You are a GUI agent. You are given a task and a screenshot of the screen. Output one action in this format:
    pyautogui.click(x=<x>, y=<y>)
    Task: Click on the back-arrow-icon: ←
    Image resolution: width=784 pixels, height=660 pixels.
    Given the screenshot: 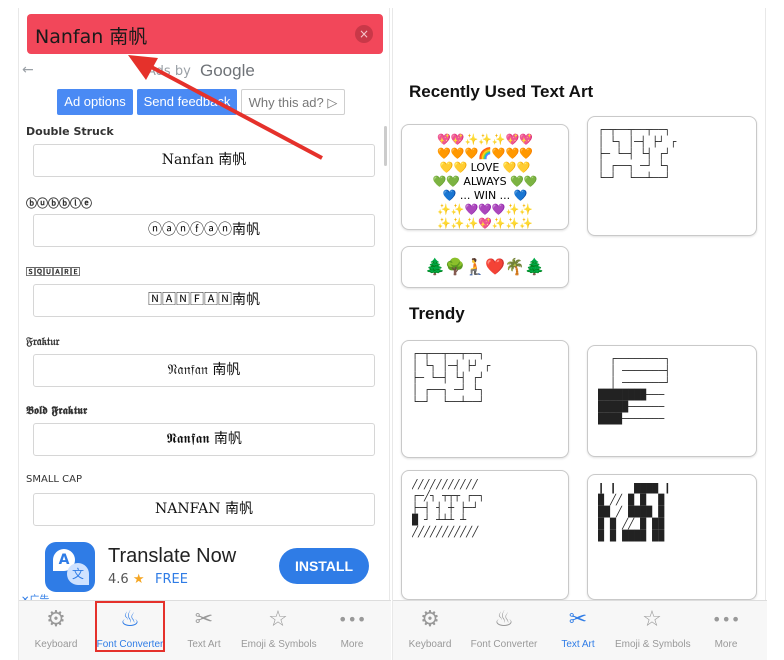 What is the action you would take?
    pyautogui.click(x=28, y=70)
    